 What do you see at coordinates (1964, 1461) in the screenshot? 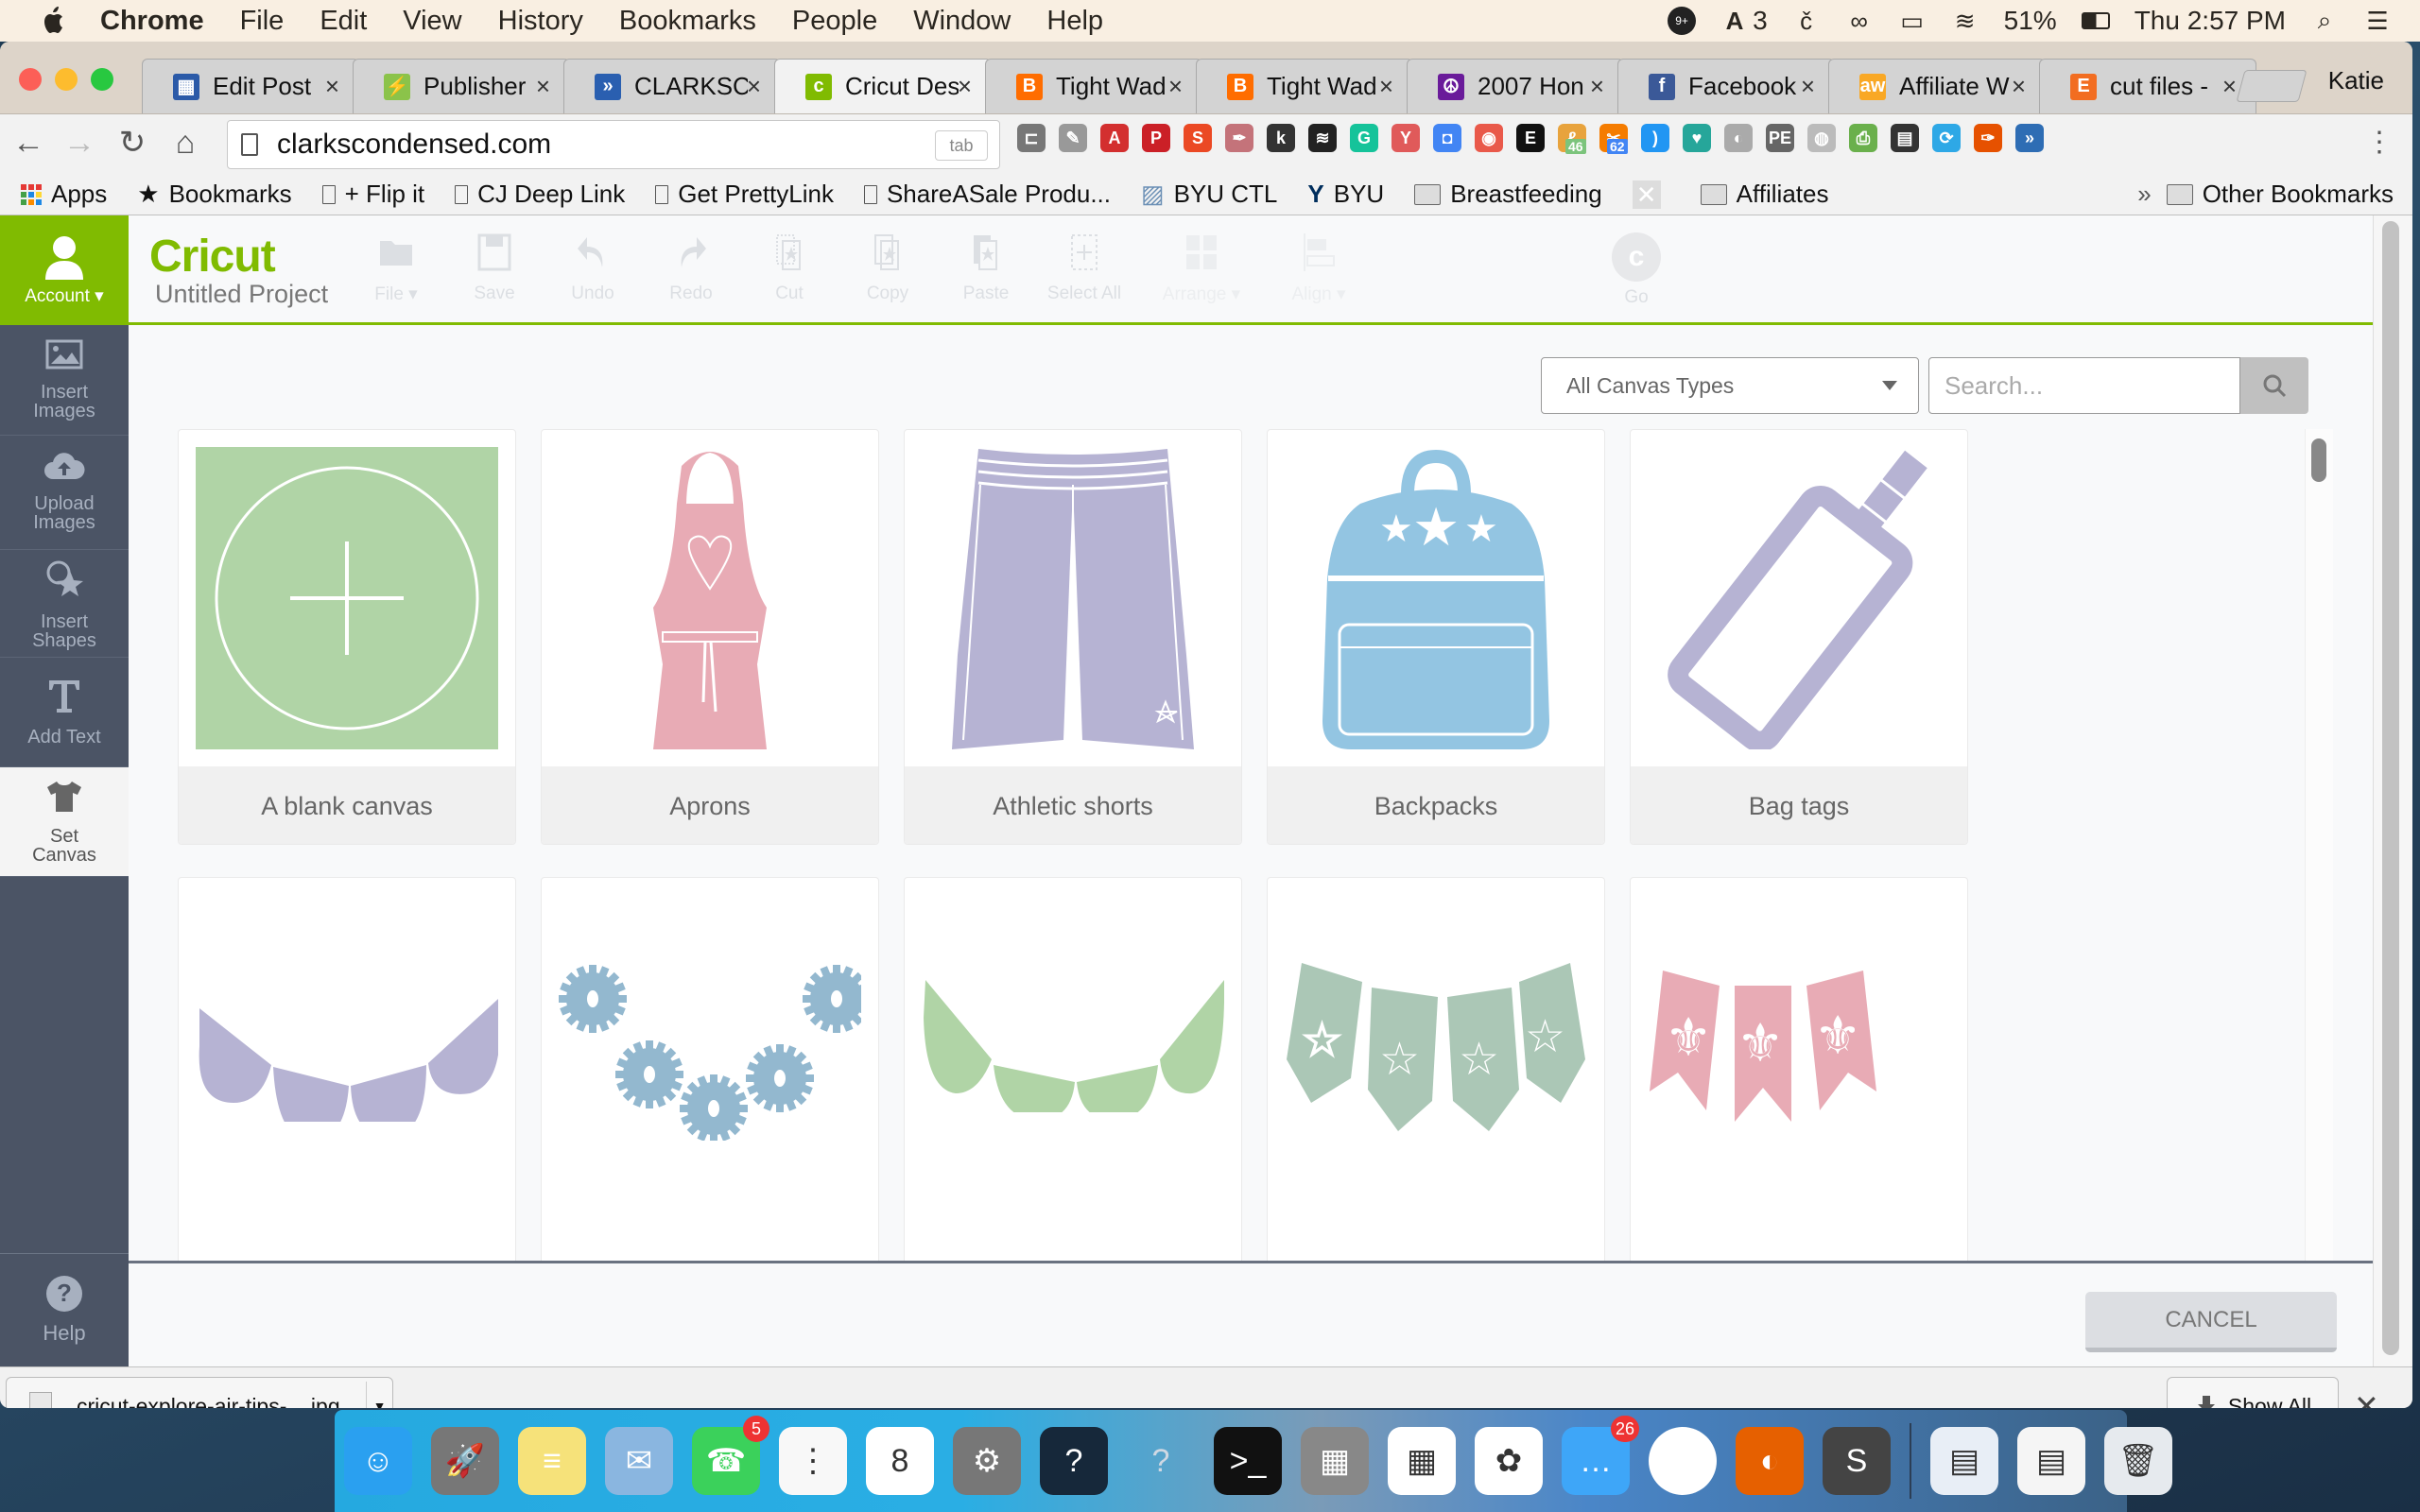
I see `dock-chrome-window-1-icon: ▤` at bounding box center [1964, 1461].